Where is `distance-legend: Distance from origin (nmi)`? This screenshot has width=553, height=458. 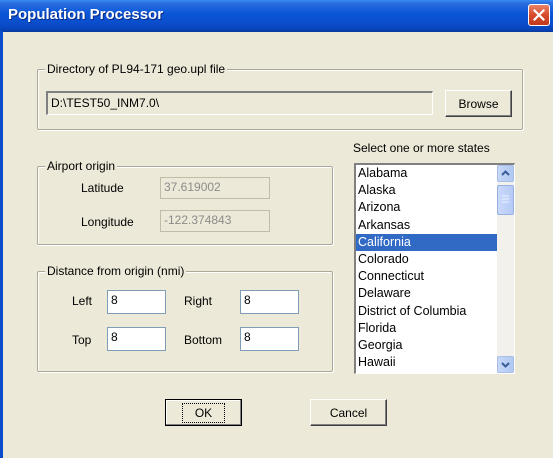
distance-legend: Distance from origin (nmi) is located at coordinates (116, 271).